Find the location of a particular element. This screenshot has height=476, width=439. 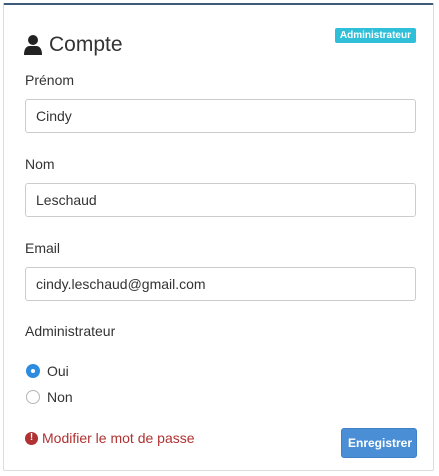

exclamation-circle-icon: ! is located at coordinates (31, 438).